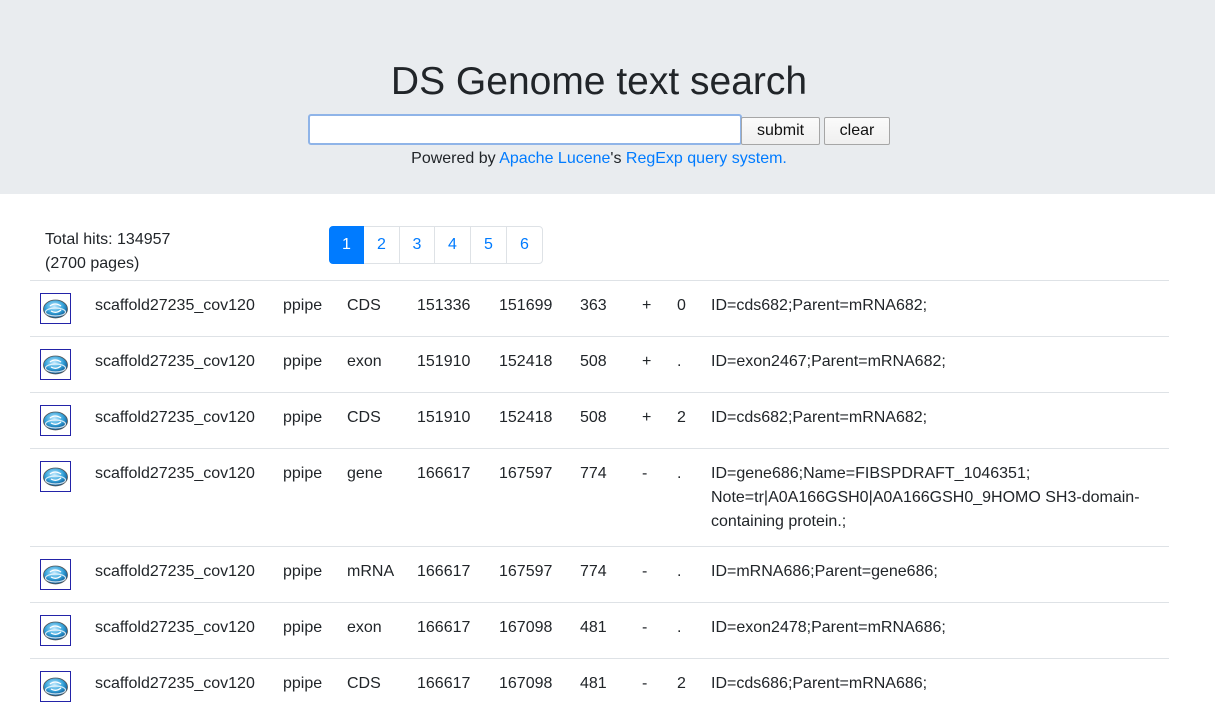  I want to click on cell-attributes: ID=mRNA686;Parent=gene686;, so click(824, 571).